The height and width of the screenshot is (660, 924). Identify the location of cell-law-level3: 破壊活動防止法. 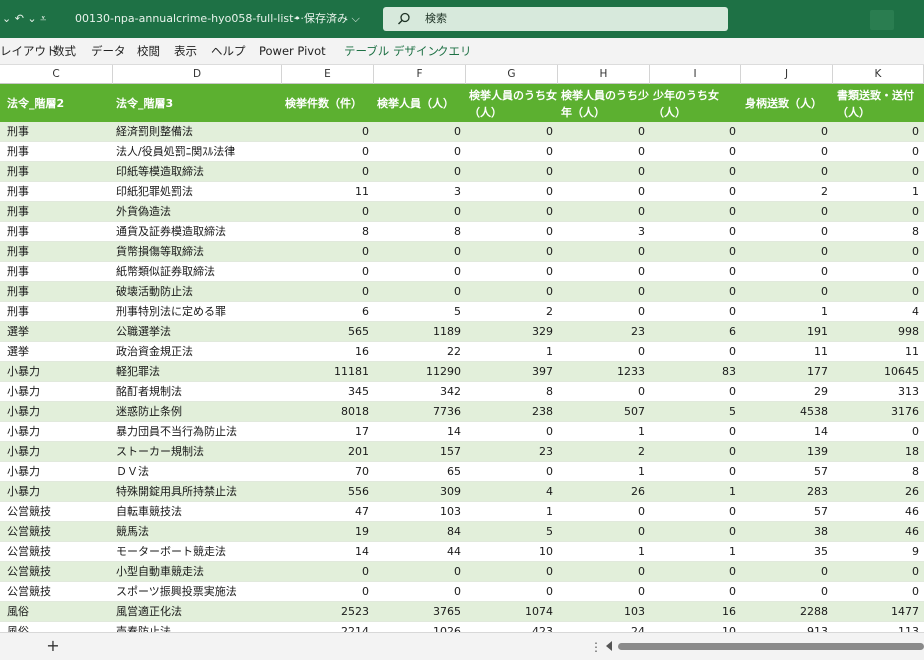
(198, 292).